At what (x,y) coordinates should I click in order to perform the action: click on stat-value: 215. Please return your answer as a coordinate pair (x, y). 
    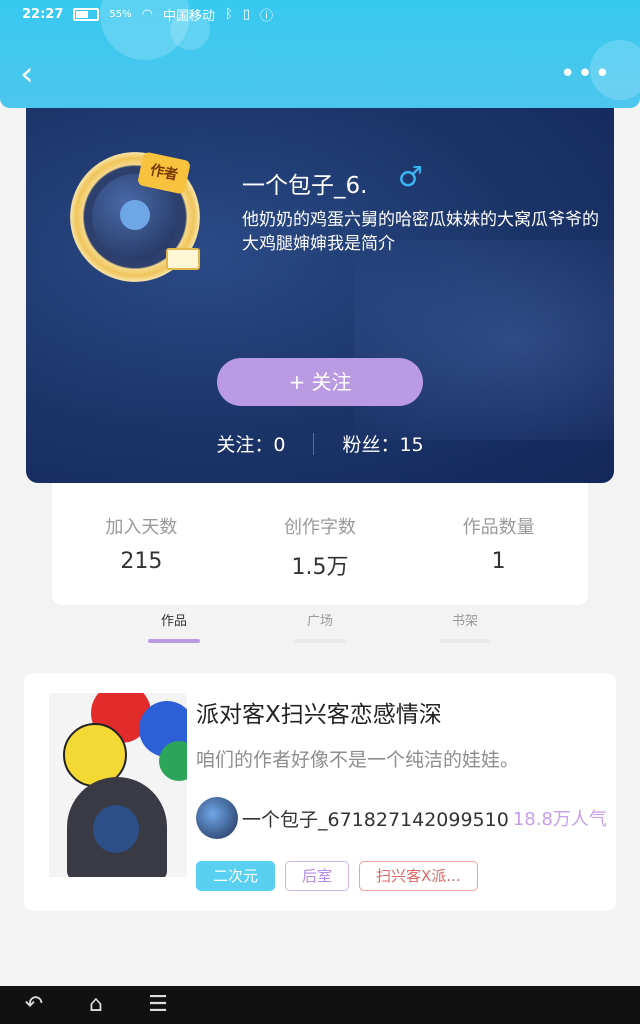
    Looking at the image, I should click on (141, 561).